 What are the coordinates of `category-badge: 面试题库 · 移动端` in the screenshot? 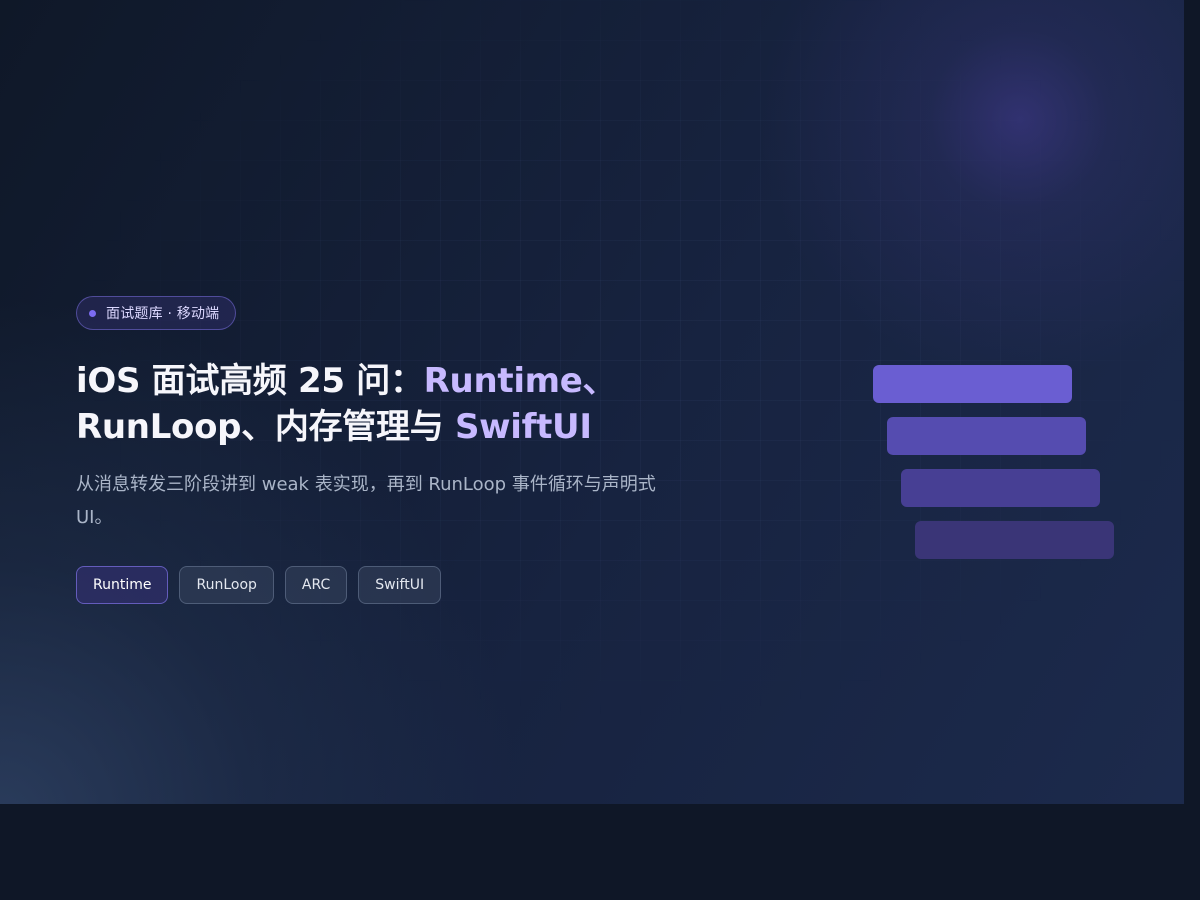 It's located at (156, 313).